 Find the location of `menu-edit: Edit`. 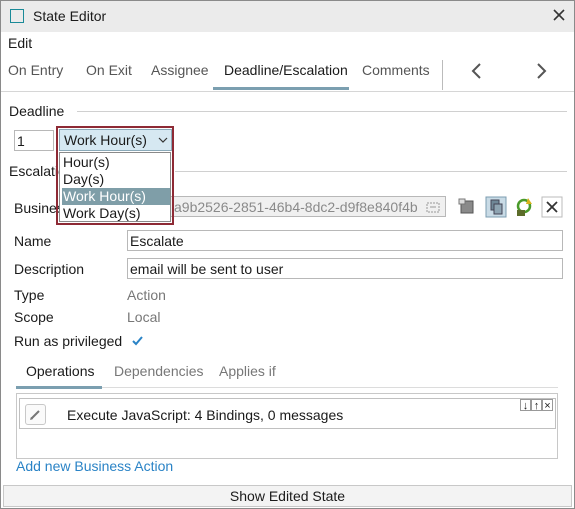

menu-edit: Edit is located at coordinates (20, 43).